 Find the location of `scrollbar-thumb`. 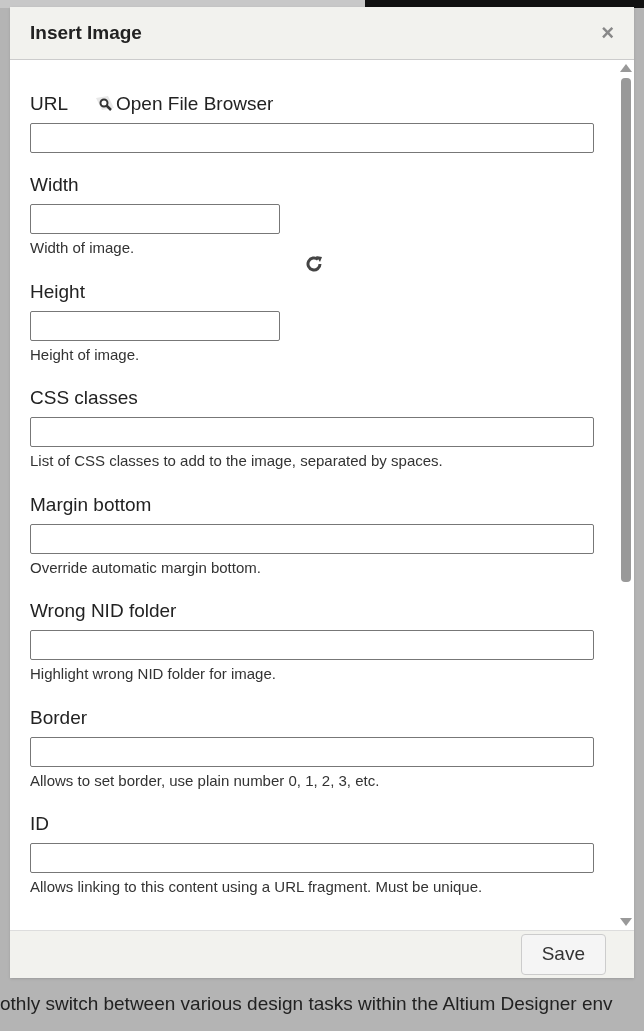

scrollbar-thumb is located at coordinates (626, 330).